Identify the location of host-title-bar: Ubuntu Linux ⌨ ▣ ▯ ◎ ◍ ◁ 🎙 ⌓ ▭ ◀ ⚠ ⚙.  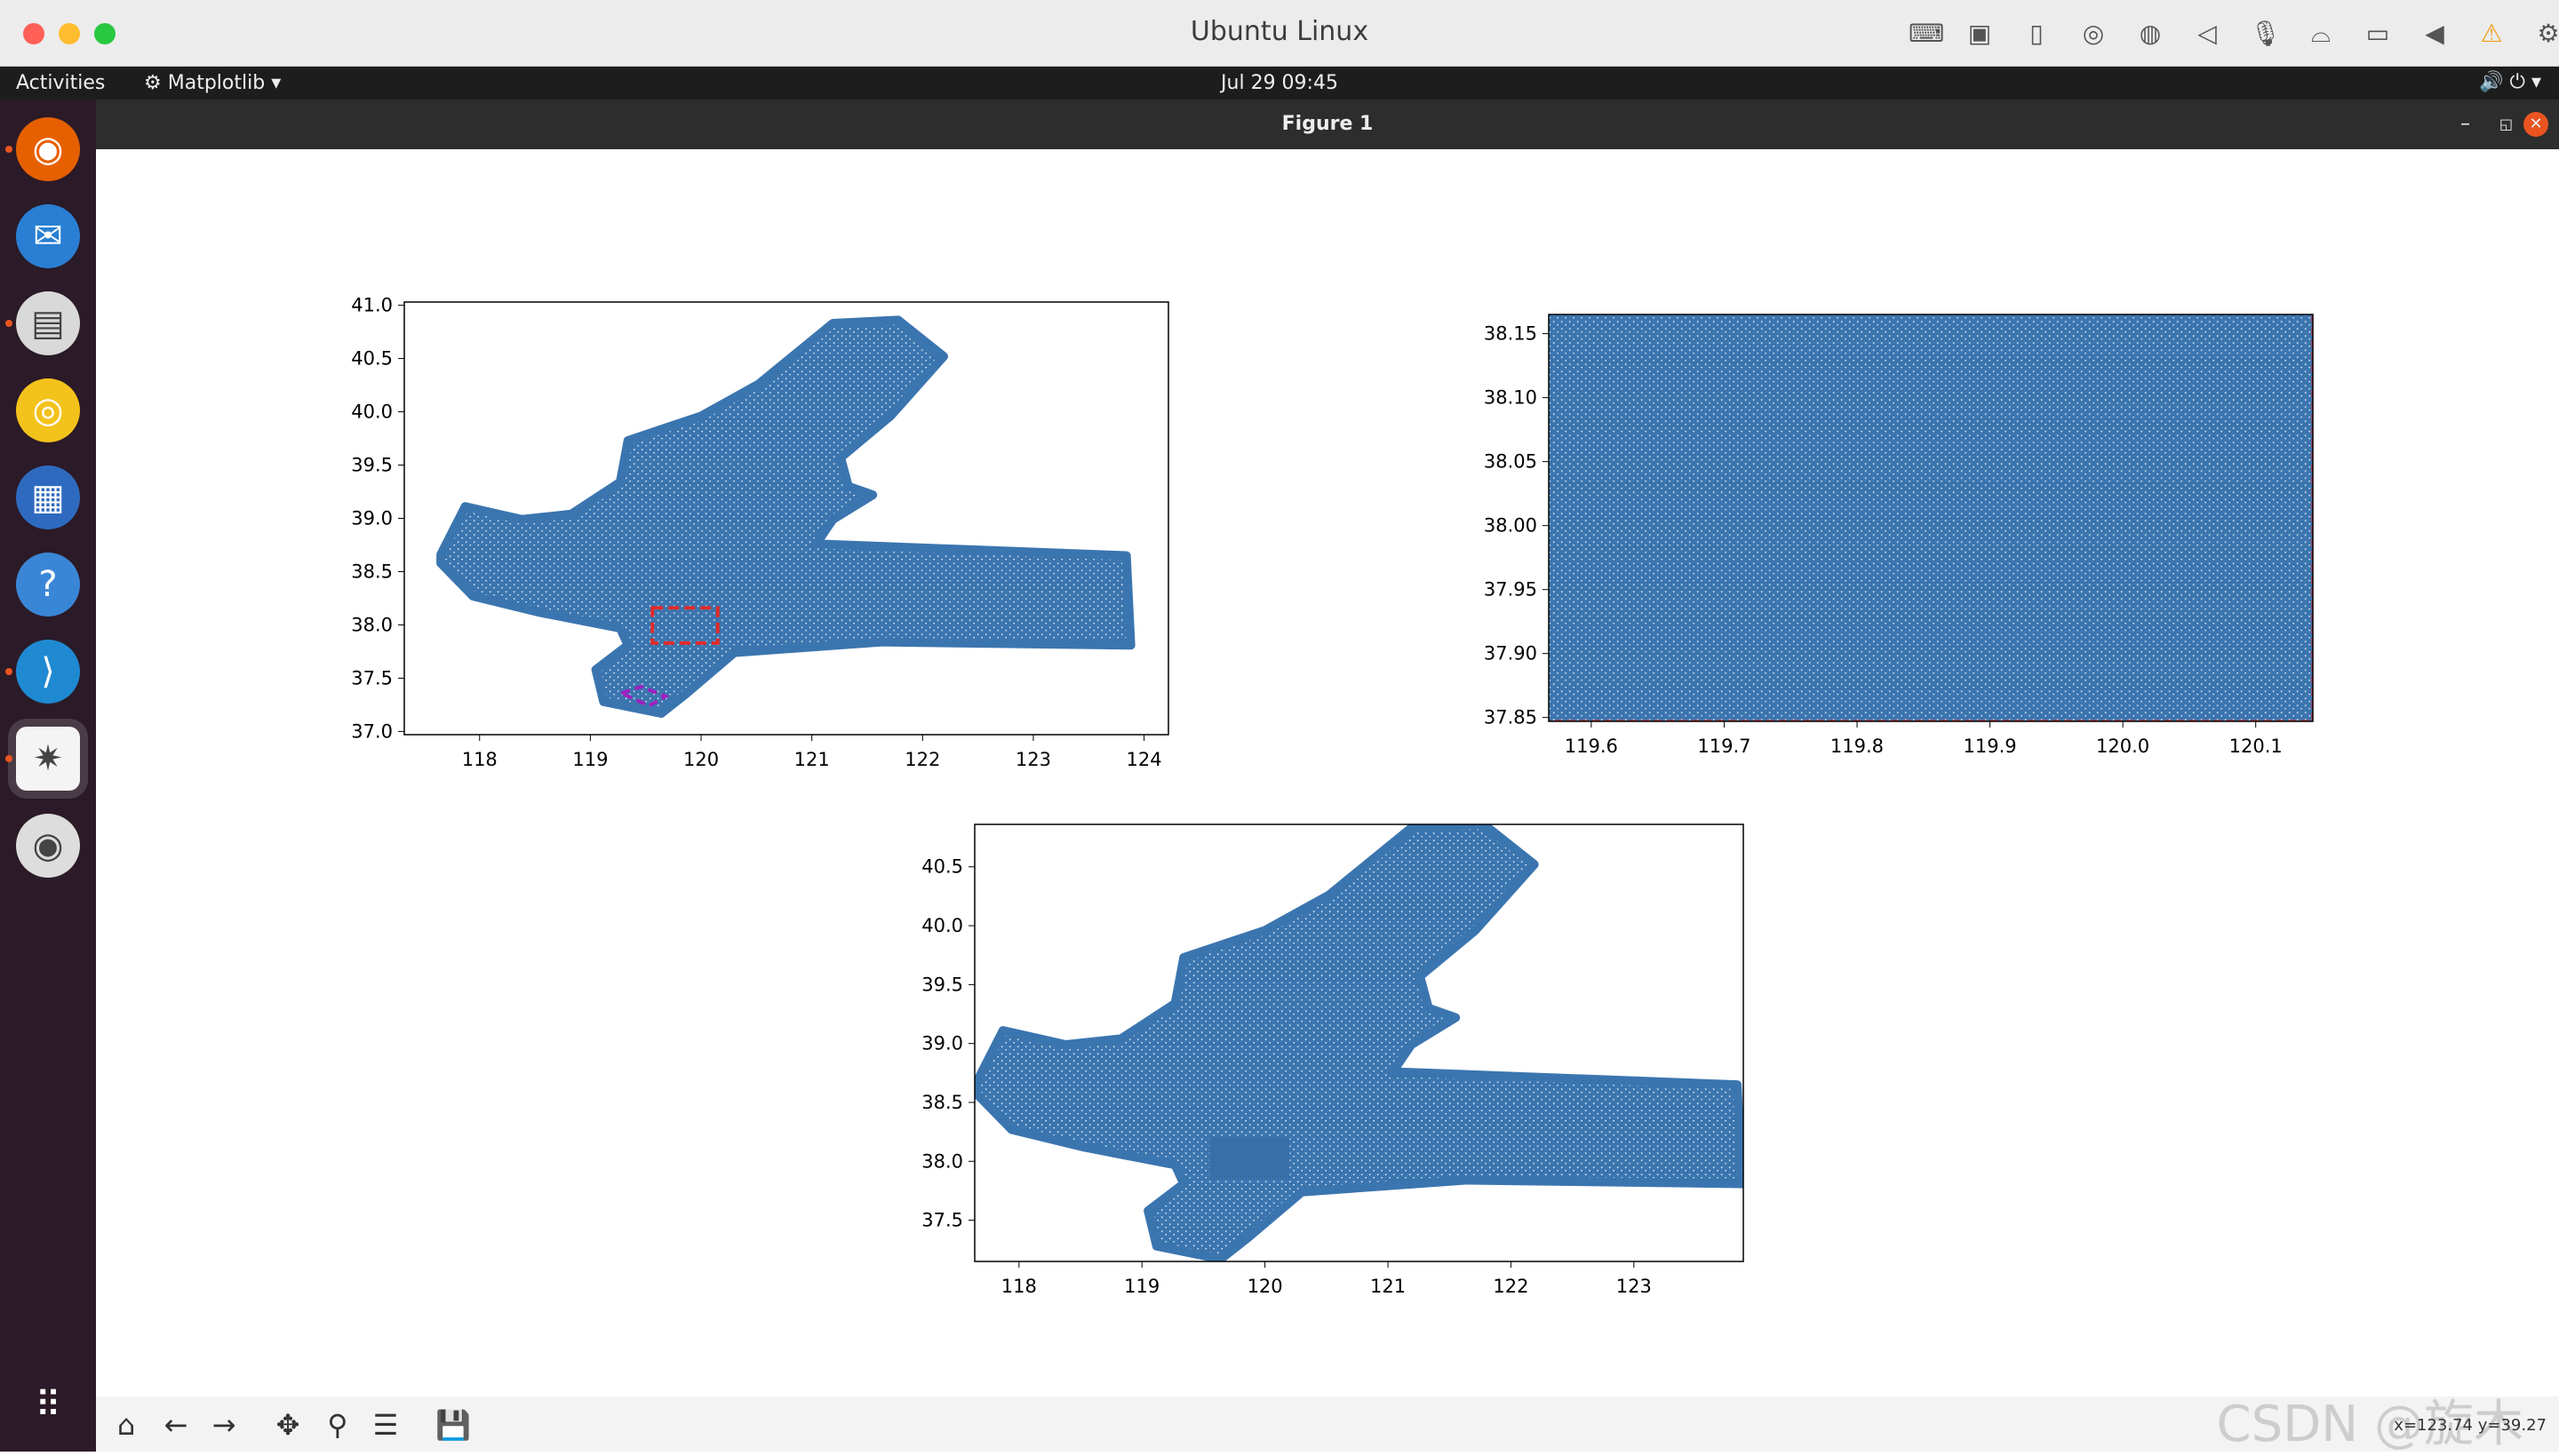
(1279, 33).